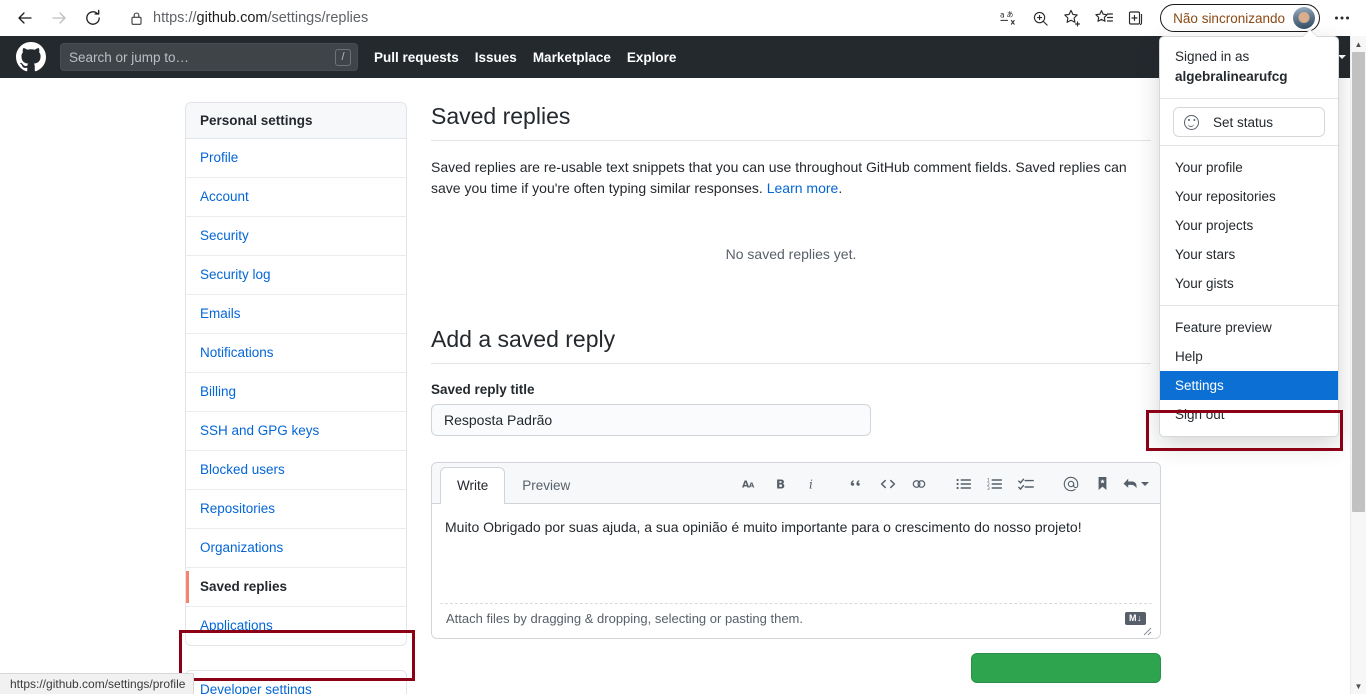 This screenshot has width=1366, height=694. What do you see at coordinates (296, 236) in the screenshot?
I see `sidebar-item-security: Security` at bounding box center [296, 236].